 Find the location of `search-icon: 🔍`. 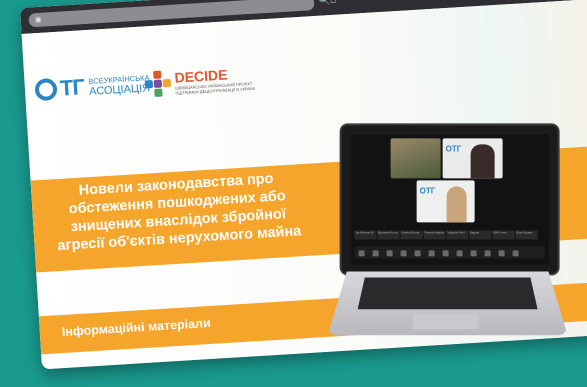

search-icon: 🔍 is located at coordinates (324, 4).